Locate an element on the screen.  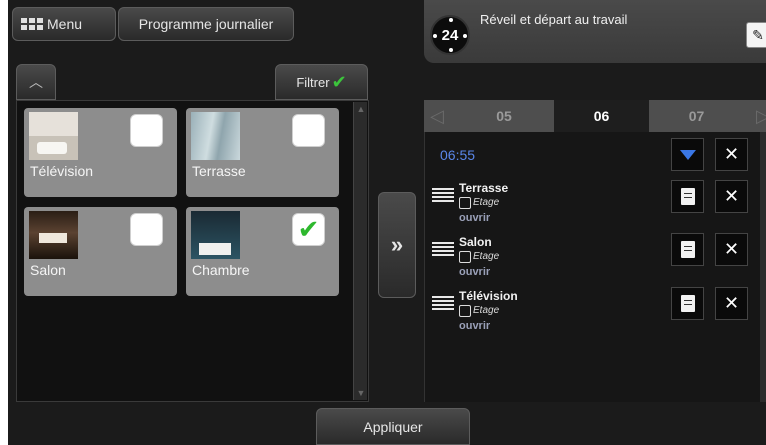
device-tile-chambre: Chambre ✔ is located at coordinates (262, 251).